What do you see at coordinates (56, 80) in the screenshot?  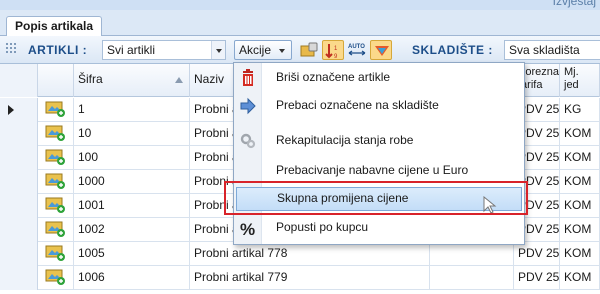 I see `icon-column-header` at bounding box center [56, 80].